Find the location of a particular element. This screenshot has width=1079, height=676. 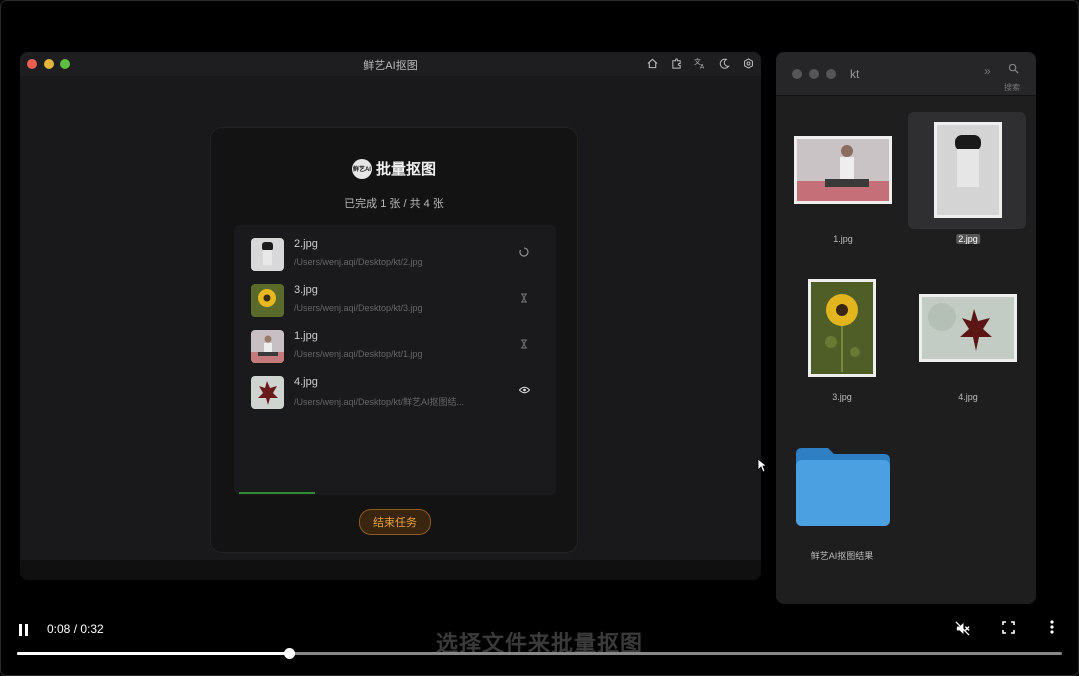

eye-icon is located at coordinates (524, 390).